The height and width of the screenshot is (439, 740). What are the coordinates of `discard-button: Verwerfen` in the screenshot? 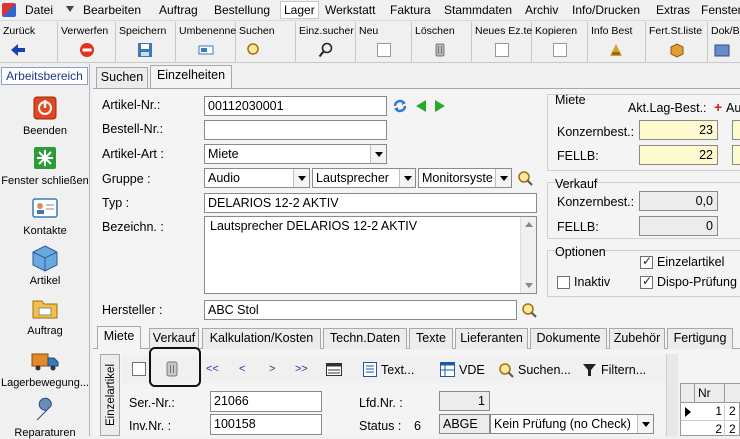 It's located at (87, 42).